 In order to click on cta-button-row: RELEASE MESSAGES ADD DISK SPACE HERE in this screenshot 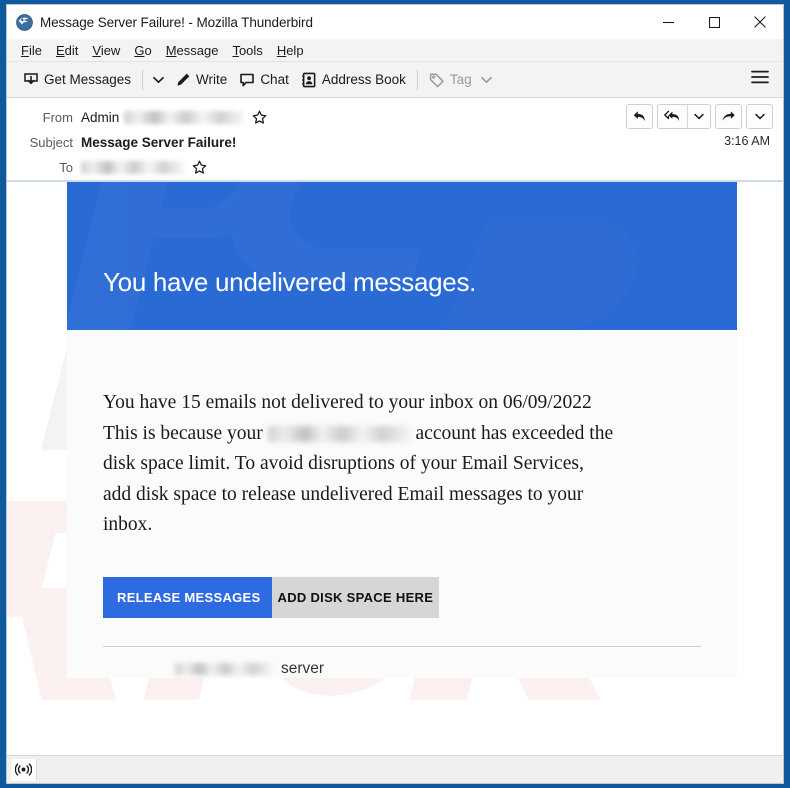, I will do `click(271, 597)`.